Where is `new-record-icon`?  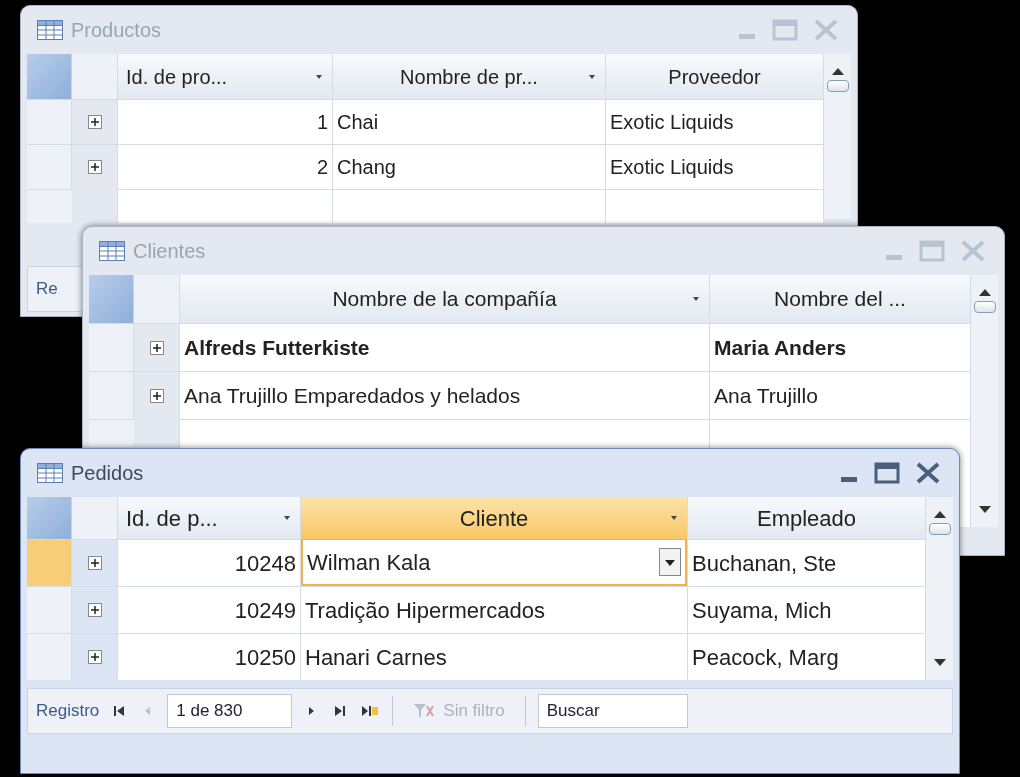 new-record-icon is located at coordinates (370, 711).